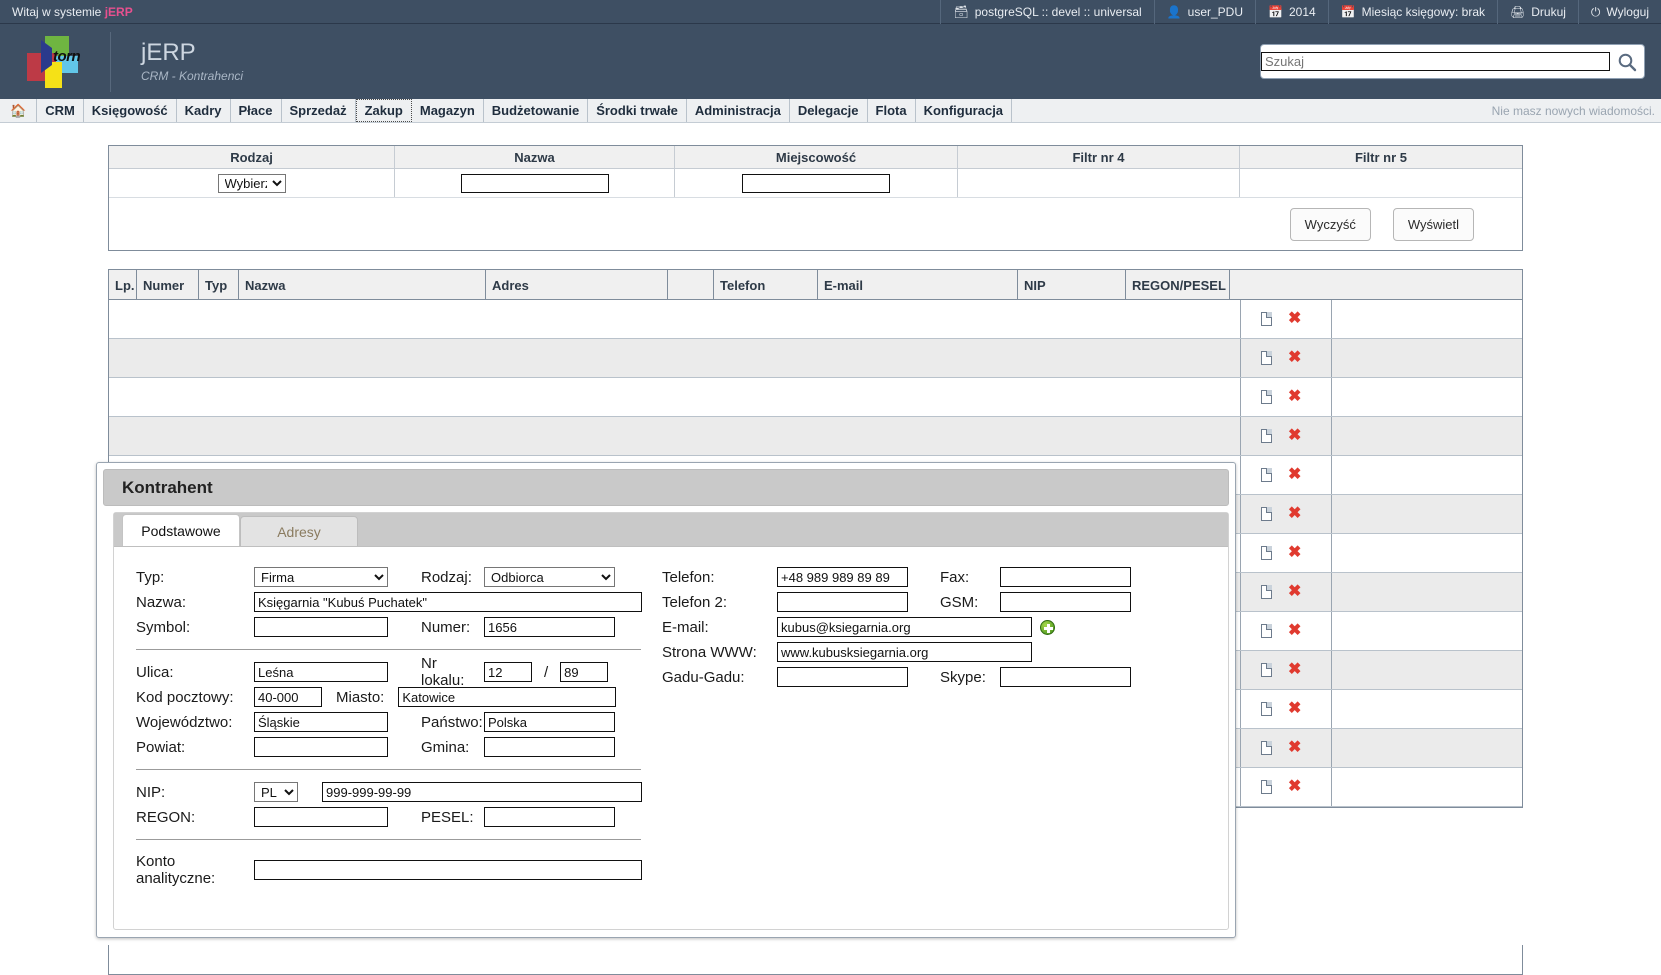 The width and height of the screenshot is (1661, 975). What do you see at coordinates (549, 817) in the screenshot?
I see `input-pesel` at bounding box center [549, 817].